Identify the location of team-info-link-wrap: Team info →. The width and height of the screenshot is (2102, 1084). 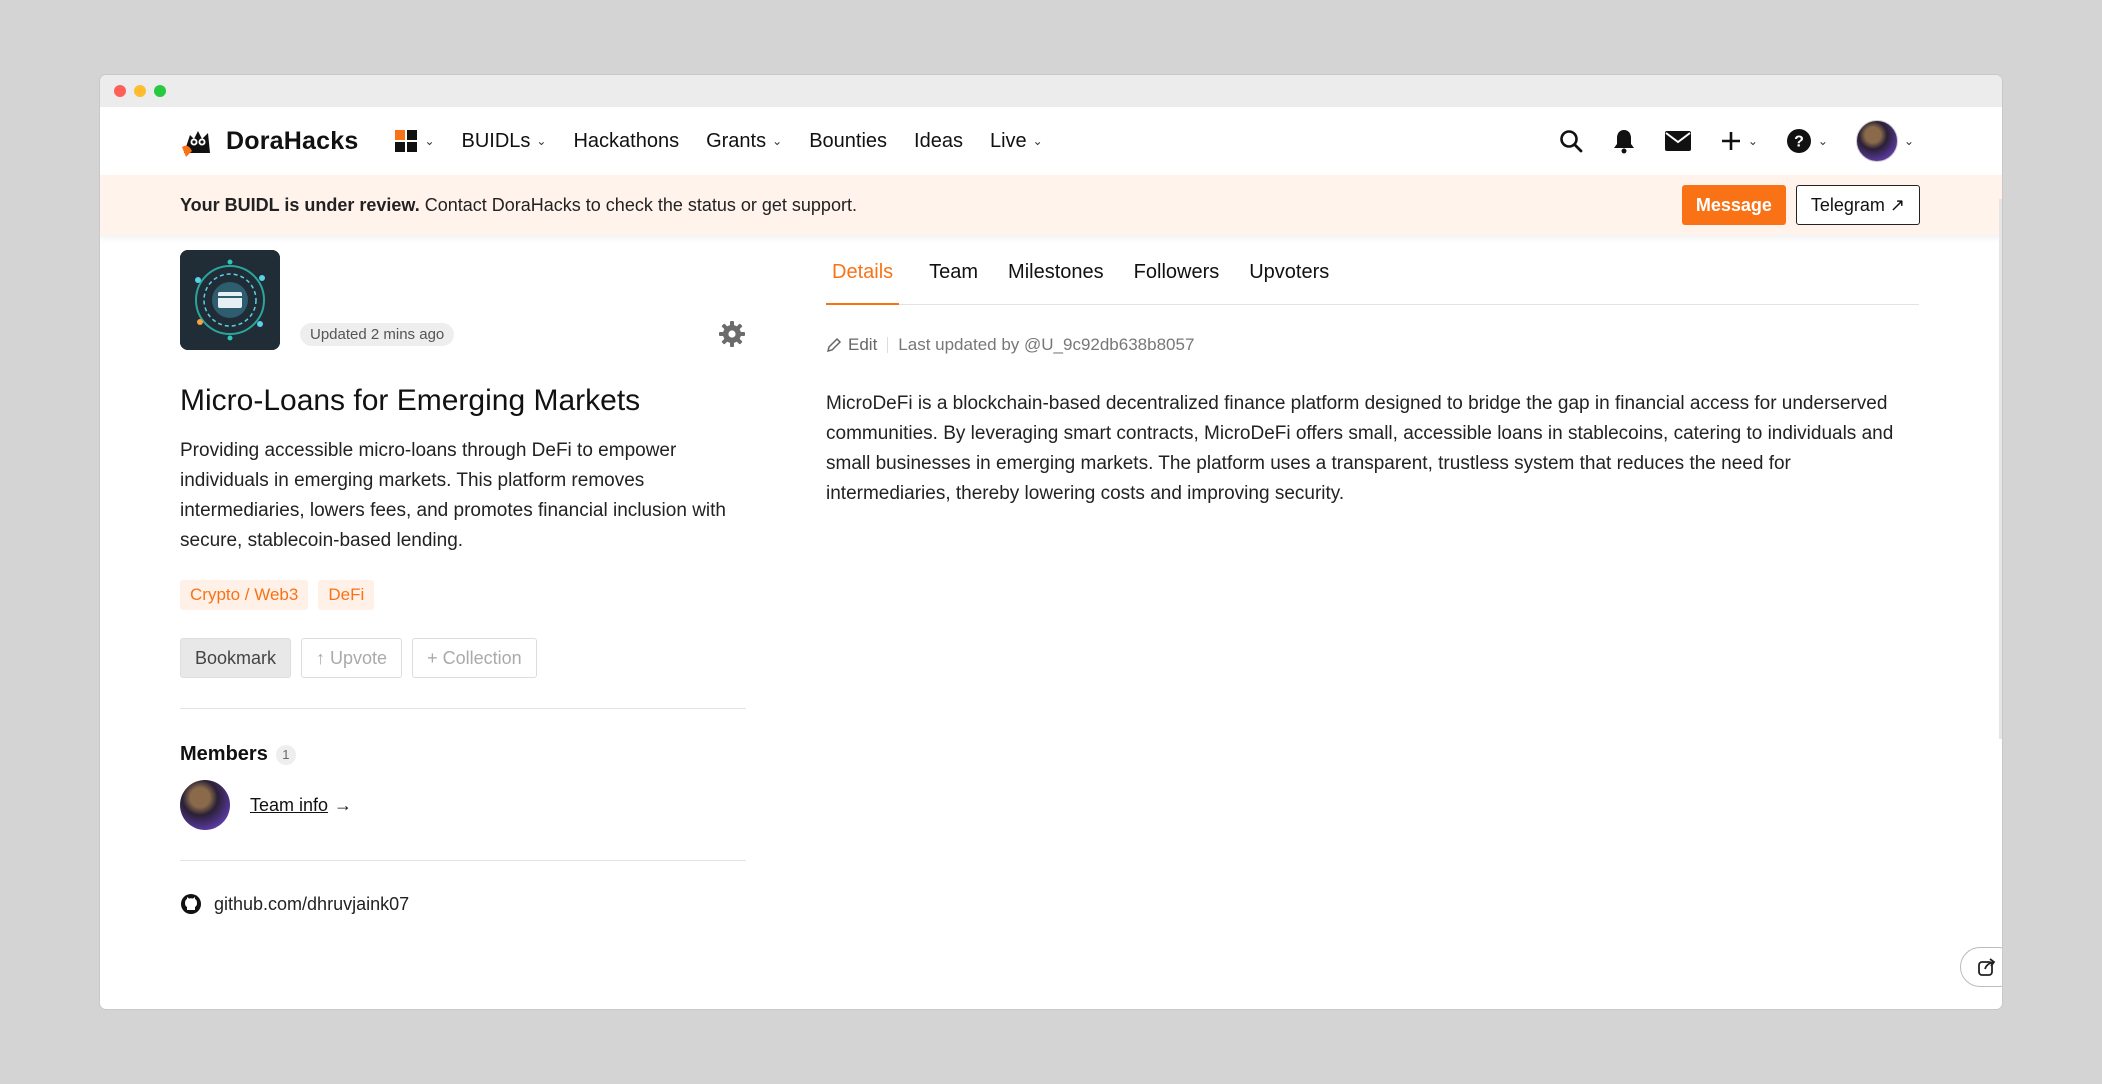
(301, 805).